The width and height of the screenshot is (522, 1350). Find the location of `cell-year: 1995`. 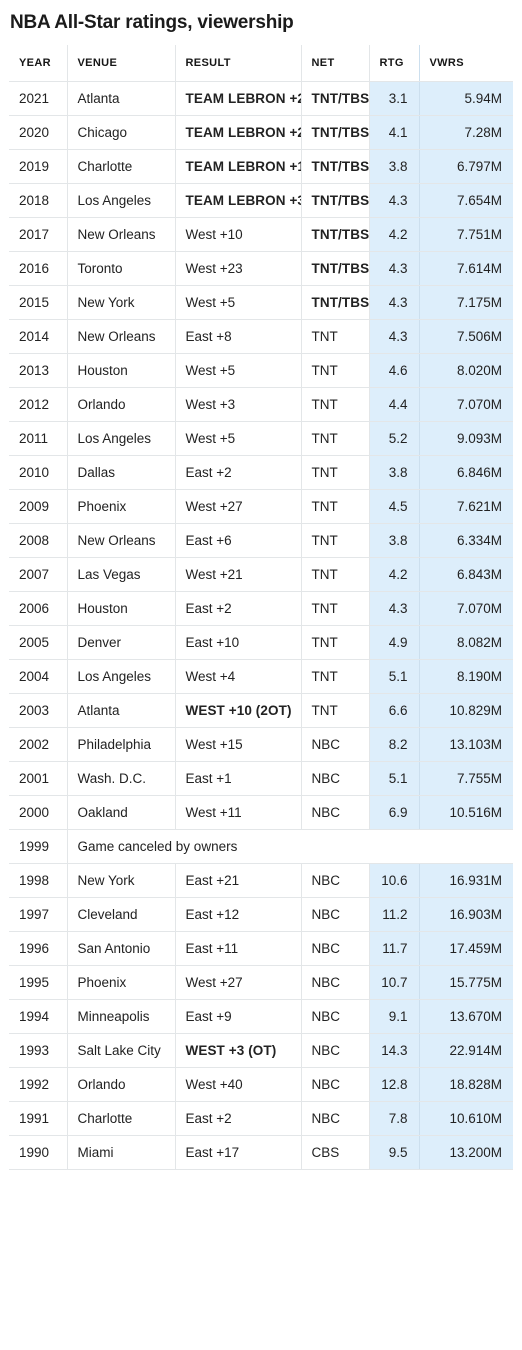

cell-year: 1995 is located at coordinates (38, 982).